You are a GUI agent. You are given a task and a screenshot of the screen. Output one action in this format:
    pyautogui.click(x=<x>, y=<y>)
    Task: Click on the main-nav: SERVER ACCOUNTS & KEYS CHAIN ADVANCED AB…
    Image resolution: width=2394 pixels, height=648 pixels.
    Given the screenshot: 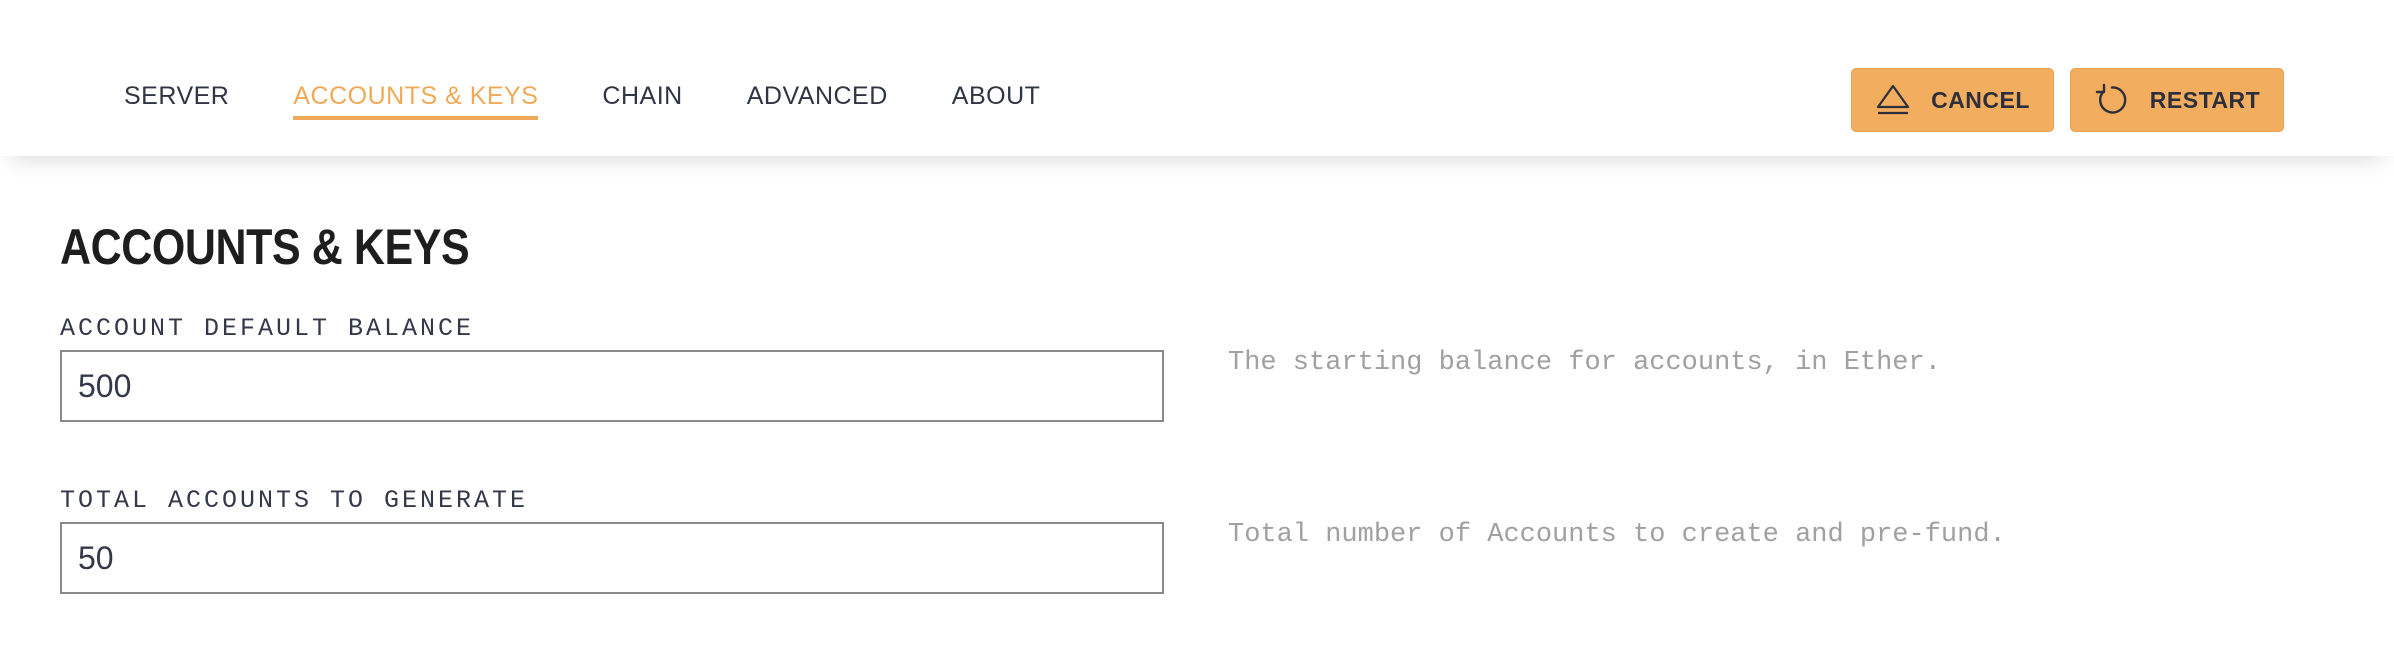 What is the action you would take?
    pyautogui.click(x=614, y=100)
    